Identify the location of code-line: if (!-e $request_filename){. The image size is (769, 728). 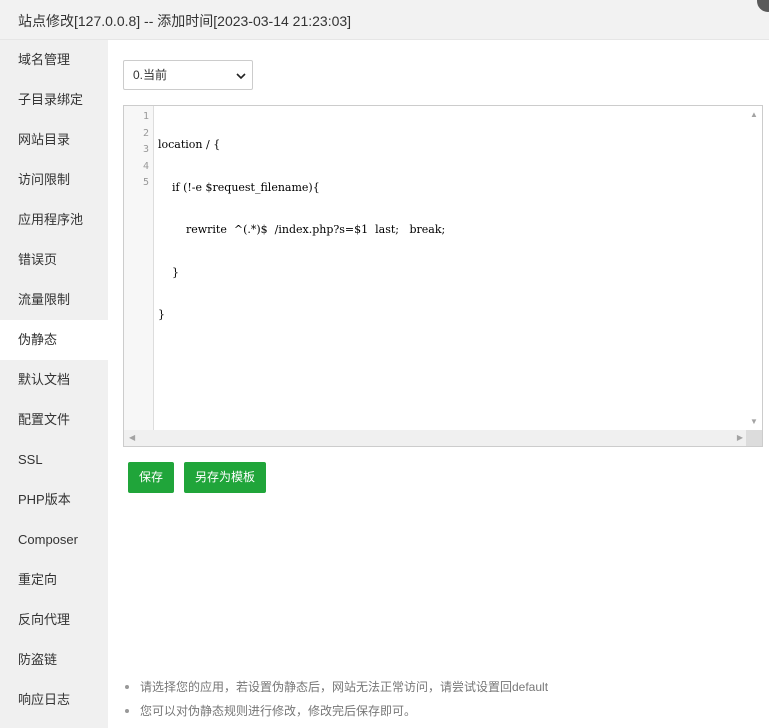
(239, 187).